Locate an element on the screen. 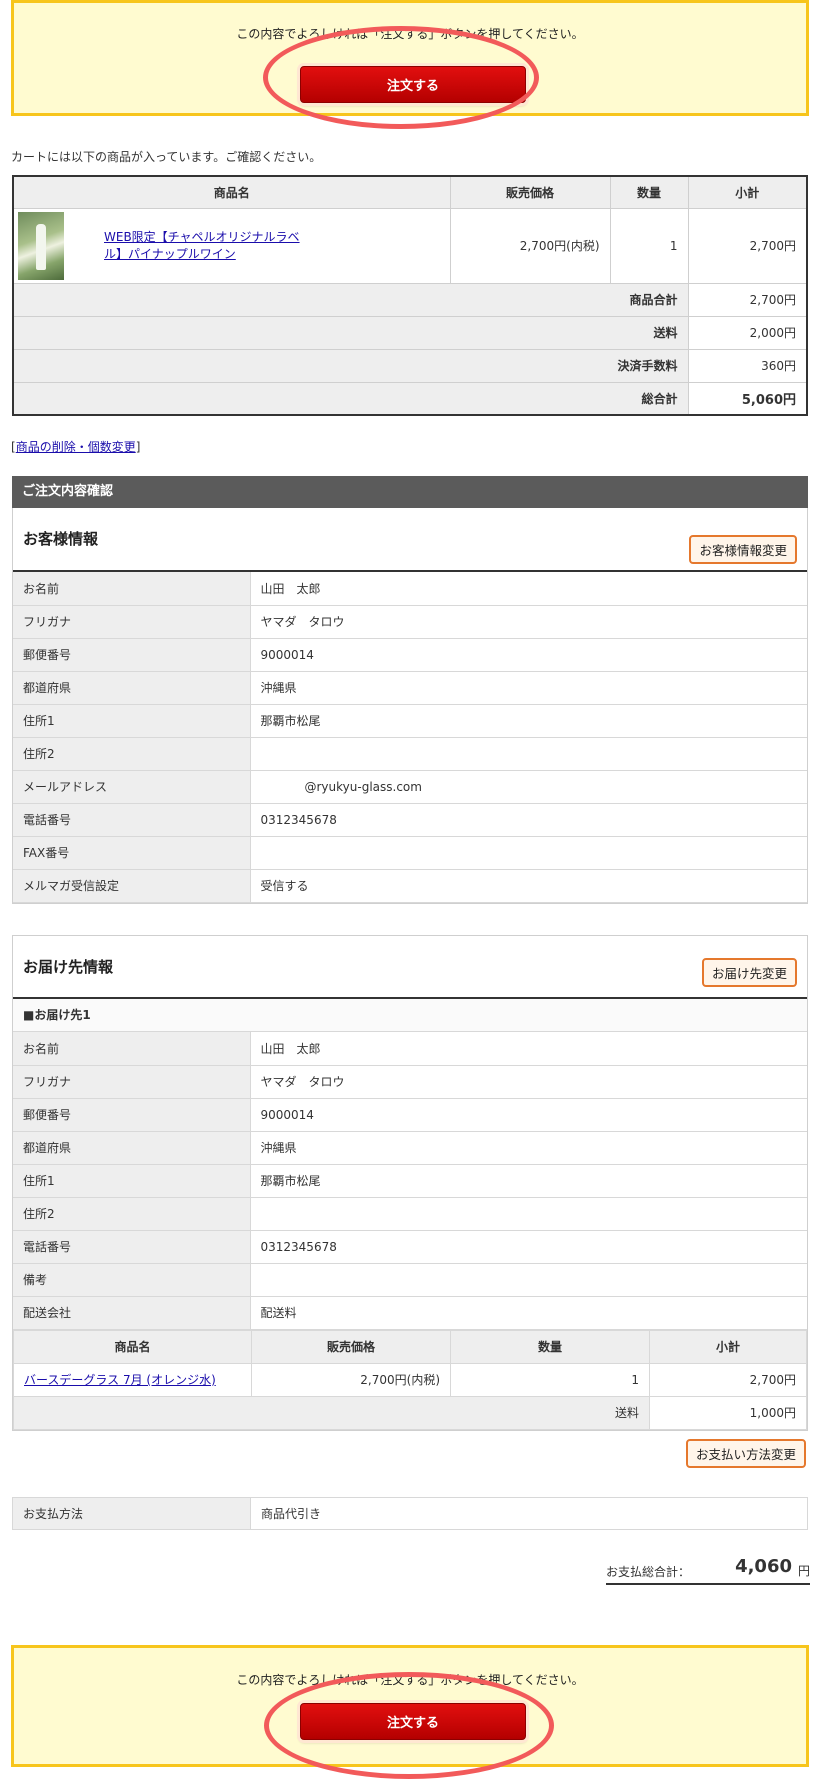 This screenshot has height=1779, width=820. summary-row: 総合計 5,060円 is located at coordinates (410, 398).